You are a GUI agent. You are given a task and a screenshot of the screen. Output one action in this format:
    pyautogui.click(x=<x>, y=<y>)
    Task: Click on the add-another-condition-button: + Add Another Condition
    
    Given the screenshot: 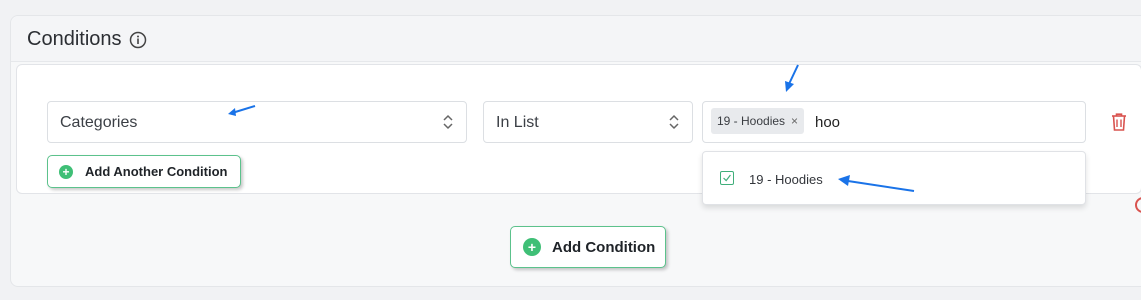 What is the action you would take?
    pyautogui.click(x=144, y=171)
    